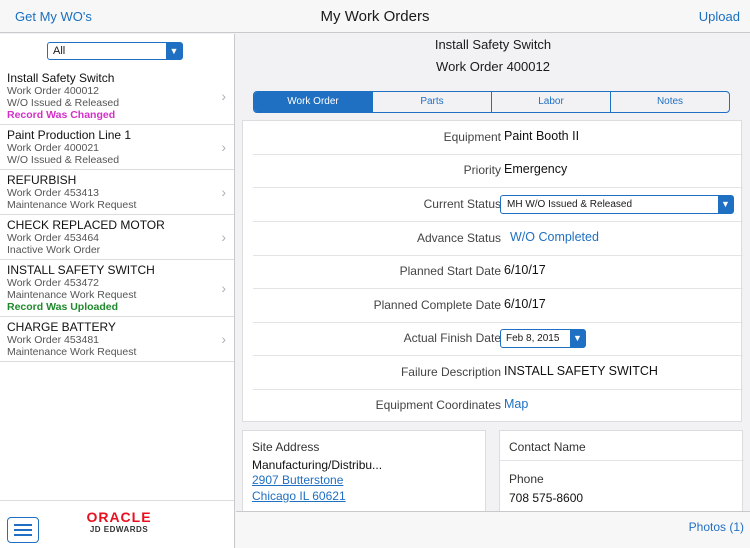  Describe the element at coordinates (462, 204) in the screenshot. I see `current-status-label: Current Status` at that location.